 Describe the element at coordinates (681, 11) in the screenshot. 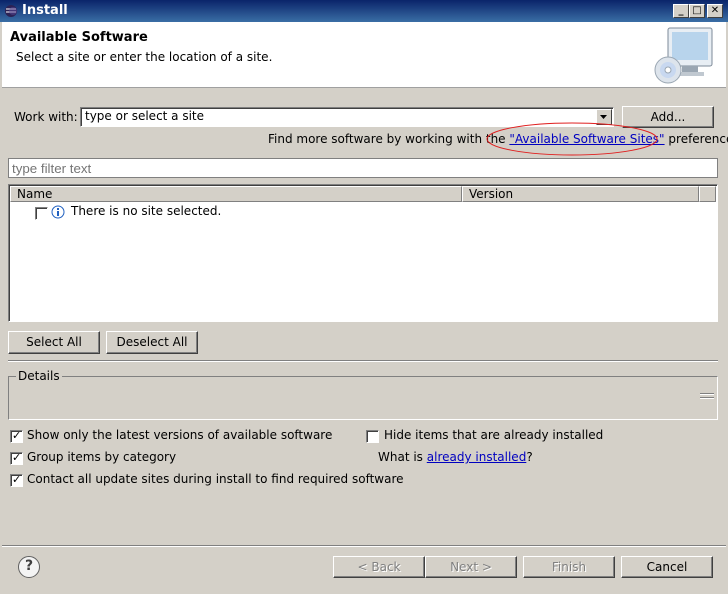

I see `minimize-button: _` at that location.